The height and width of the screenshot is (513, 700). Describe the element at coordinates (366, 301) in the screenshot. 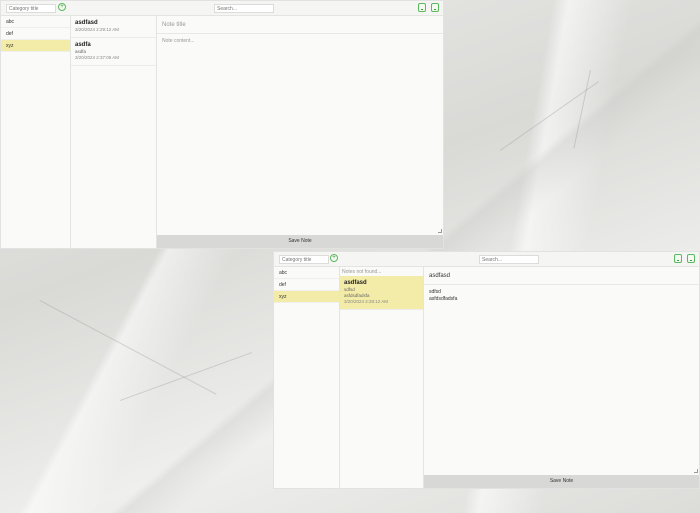

I see `note-date: 3/20/2024 2:28:12 AM` at that location.